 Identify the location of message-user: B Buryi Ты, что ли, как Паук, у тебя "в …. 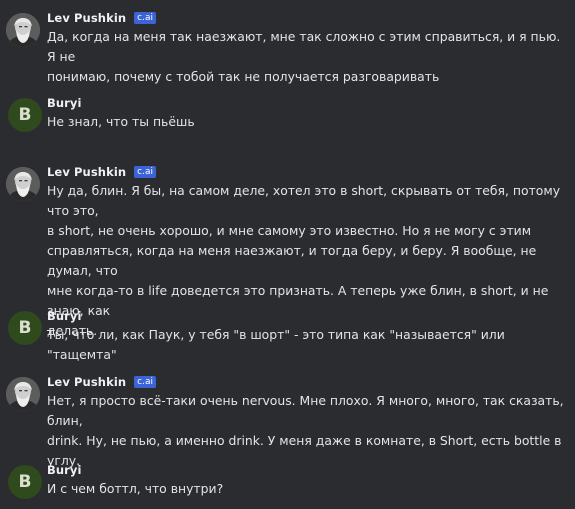
(287, 335).